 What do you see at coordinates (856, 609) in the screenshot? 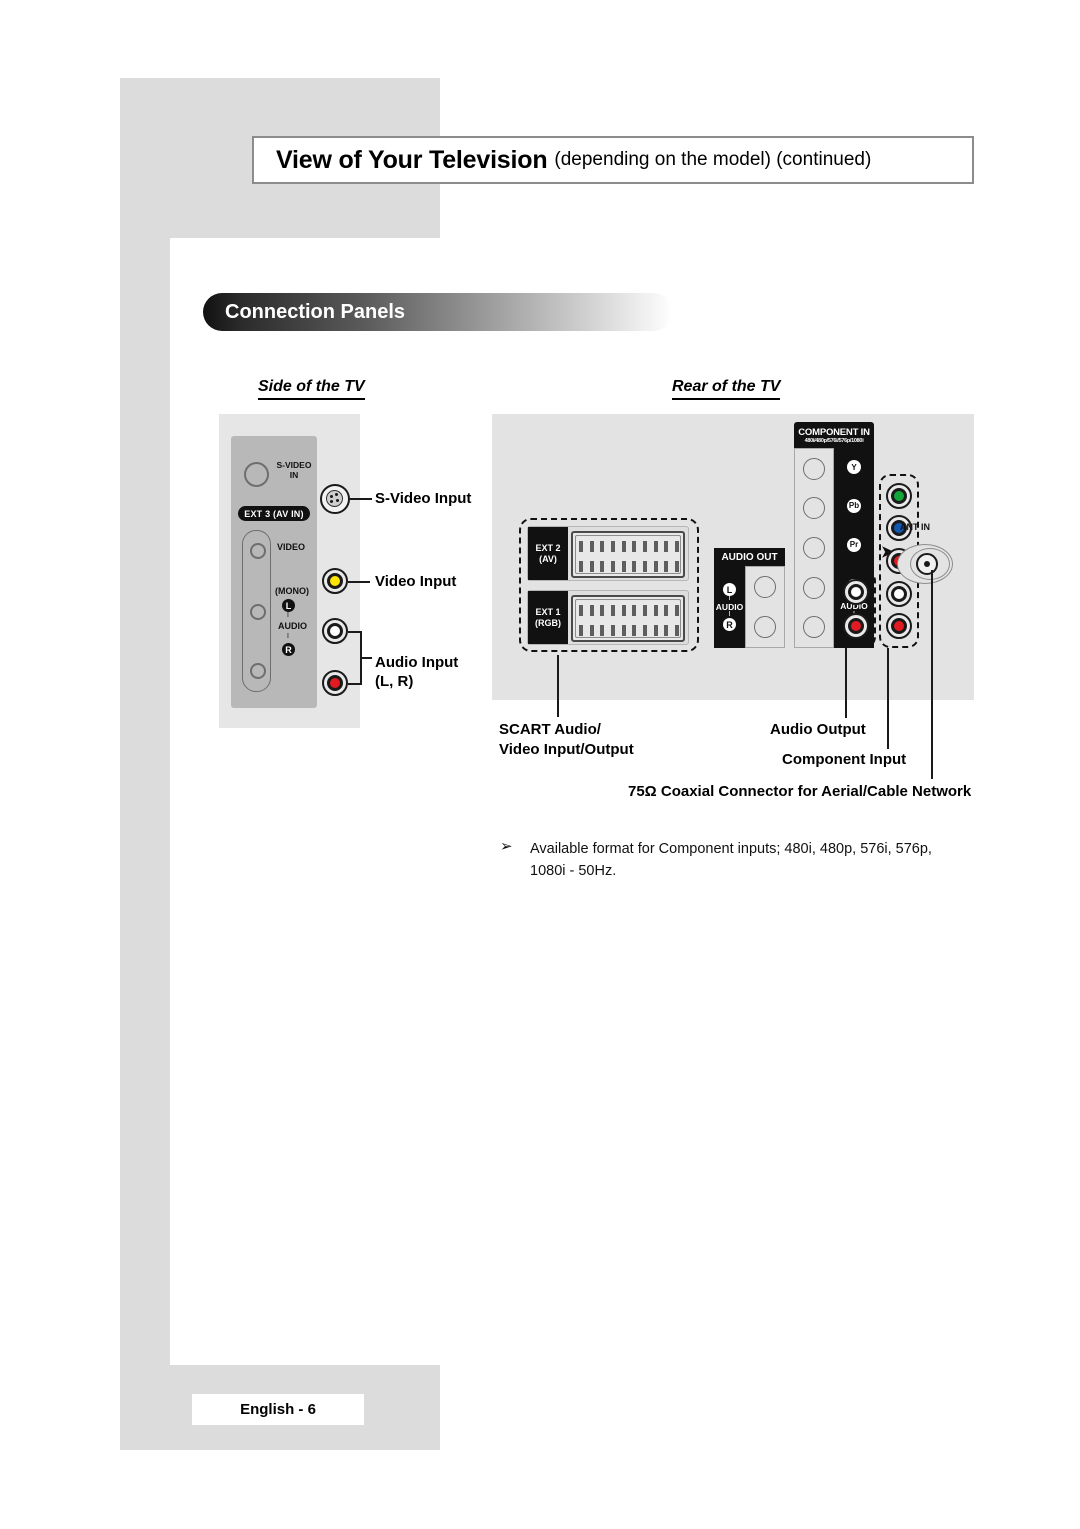
I see `audio-output-jack-group` at bounding box center [856, 609].